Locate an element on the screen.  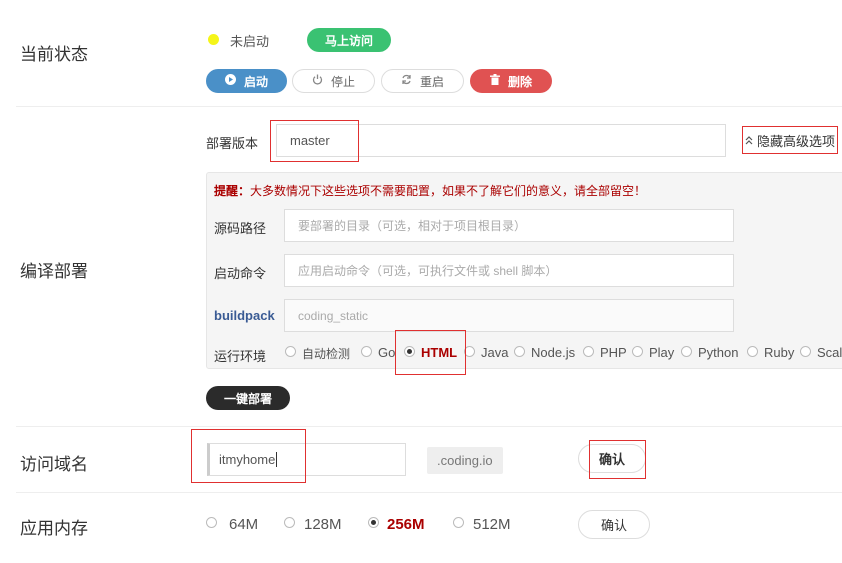
env-radio-play is located at coordinates (637, 351).